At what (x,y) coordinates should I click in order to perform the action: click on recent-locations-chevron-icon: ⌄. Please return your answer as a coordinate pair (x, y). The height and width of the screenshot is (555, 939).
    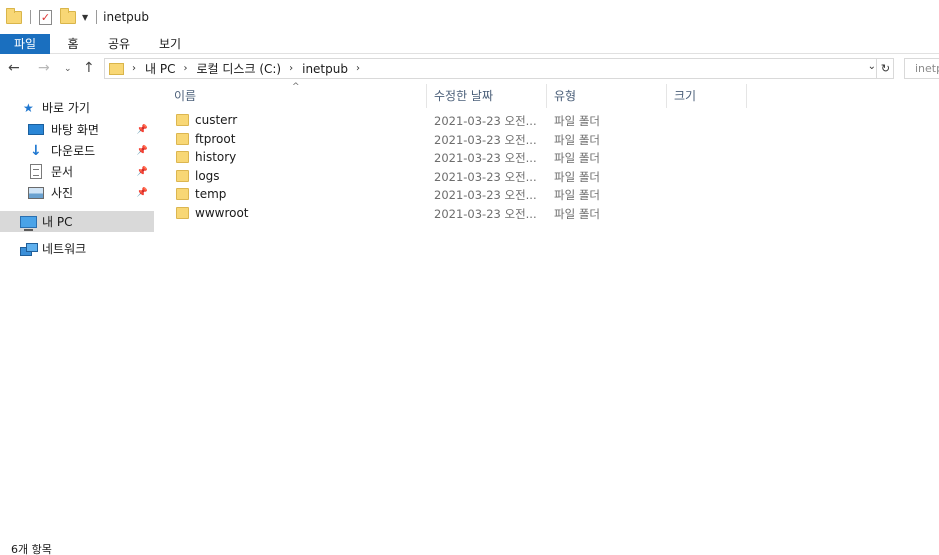
    Looking at the image, I should click on (68, 69).